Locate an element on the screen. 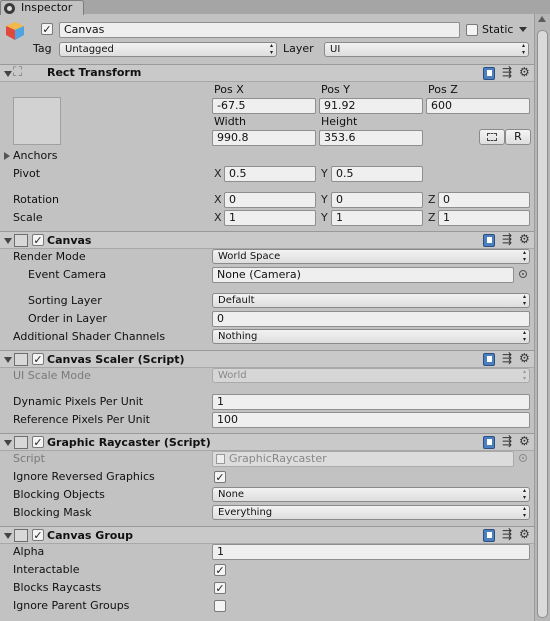 This screenshot has width=550, height=621. canvas-component-icon is located at coordinates (21, 240).